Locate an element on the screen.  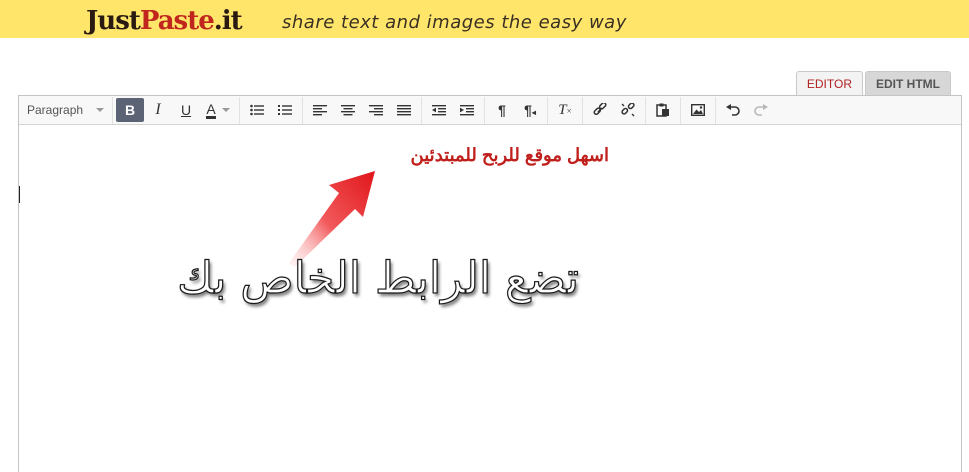
clear-format-icon: T× is located at coordinates (565, 109).